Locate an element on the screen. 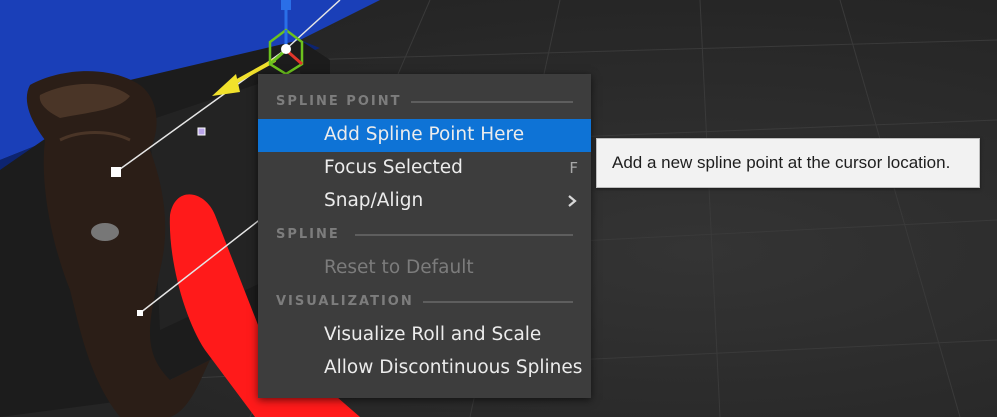  menu-item-label: Allow Discontinuous Splines is located at coordinates (453, 367).